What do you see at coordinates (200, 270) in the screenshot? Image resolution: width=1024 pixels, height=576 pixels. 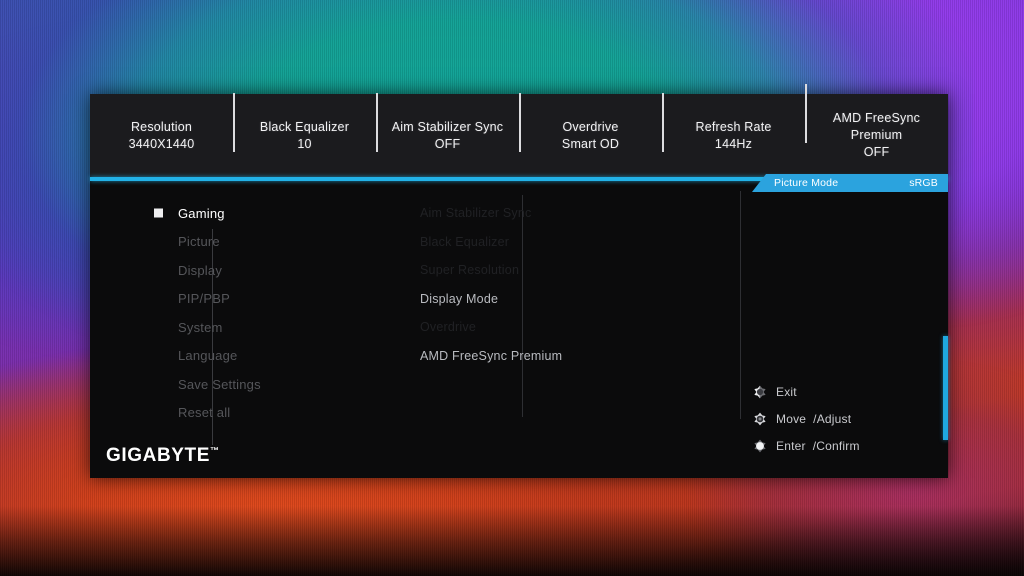 I see `category-label: Display` at bounding box center [200, 270].